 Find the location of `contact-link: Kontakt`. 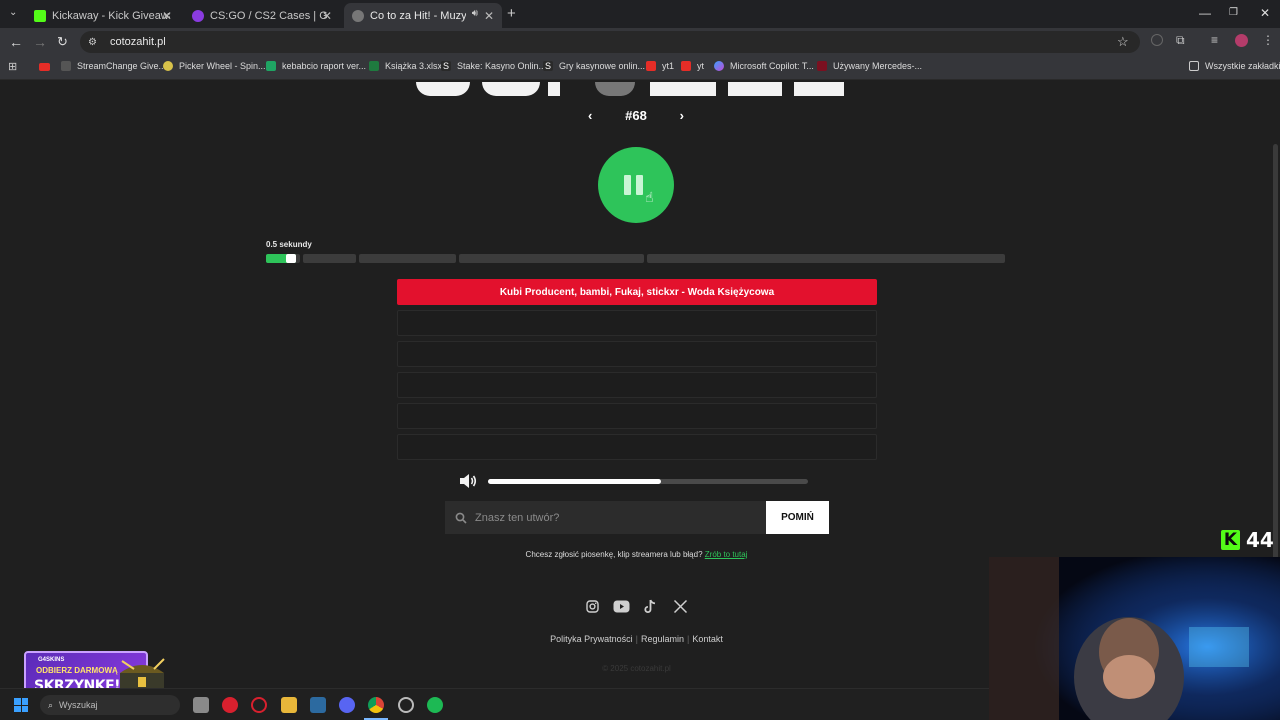

contact-link: Kontakt is located at coordinates (707, 639).